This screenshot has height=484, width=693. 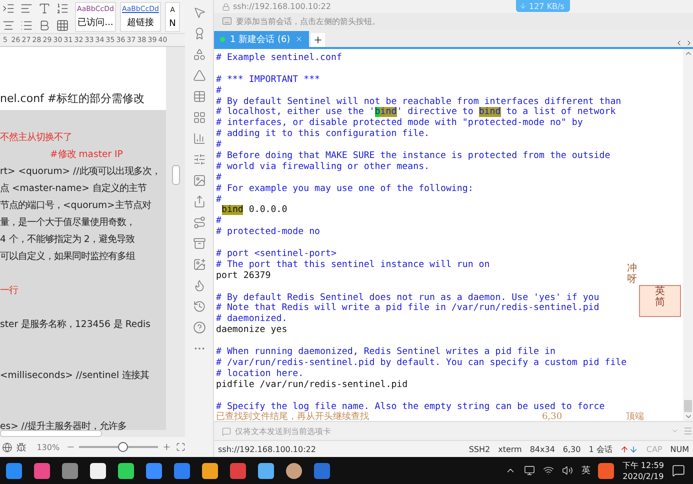 What do you see at coordinates (585, 470) in the screenshot?
I see `input-mode: 英` at bounding box center [585, 470].